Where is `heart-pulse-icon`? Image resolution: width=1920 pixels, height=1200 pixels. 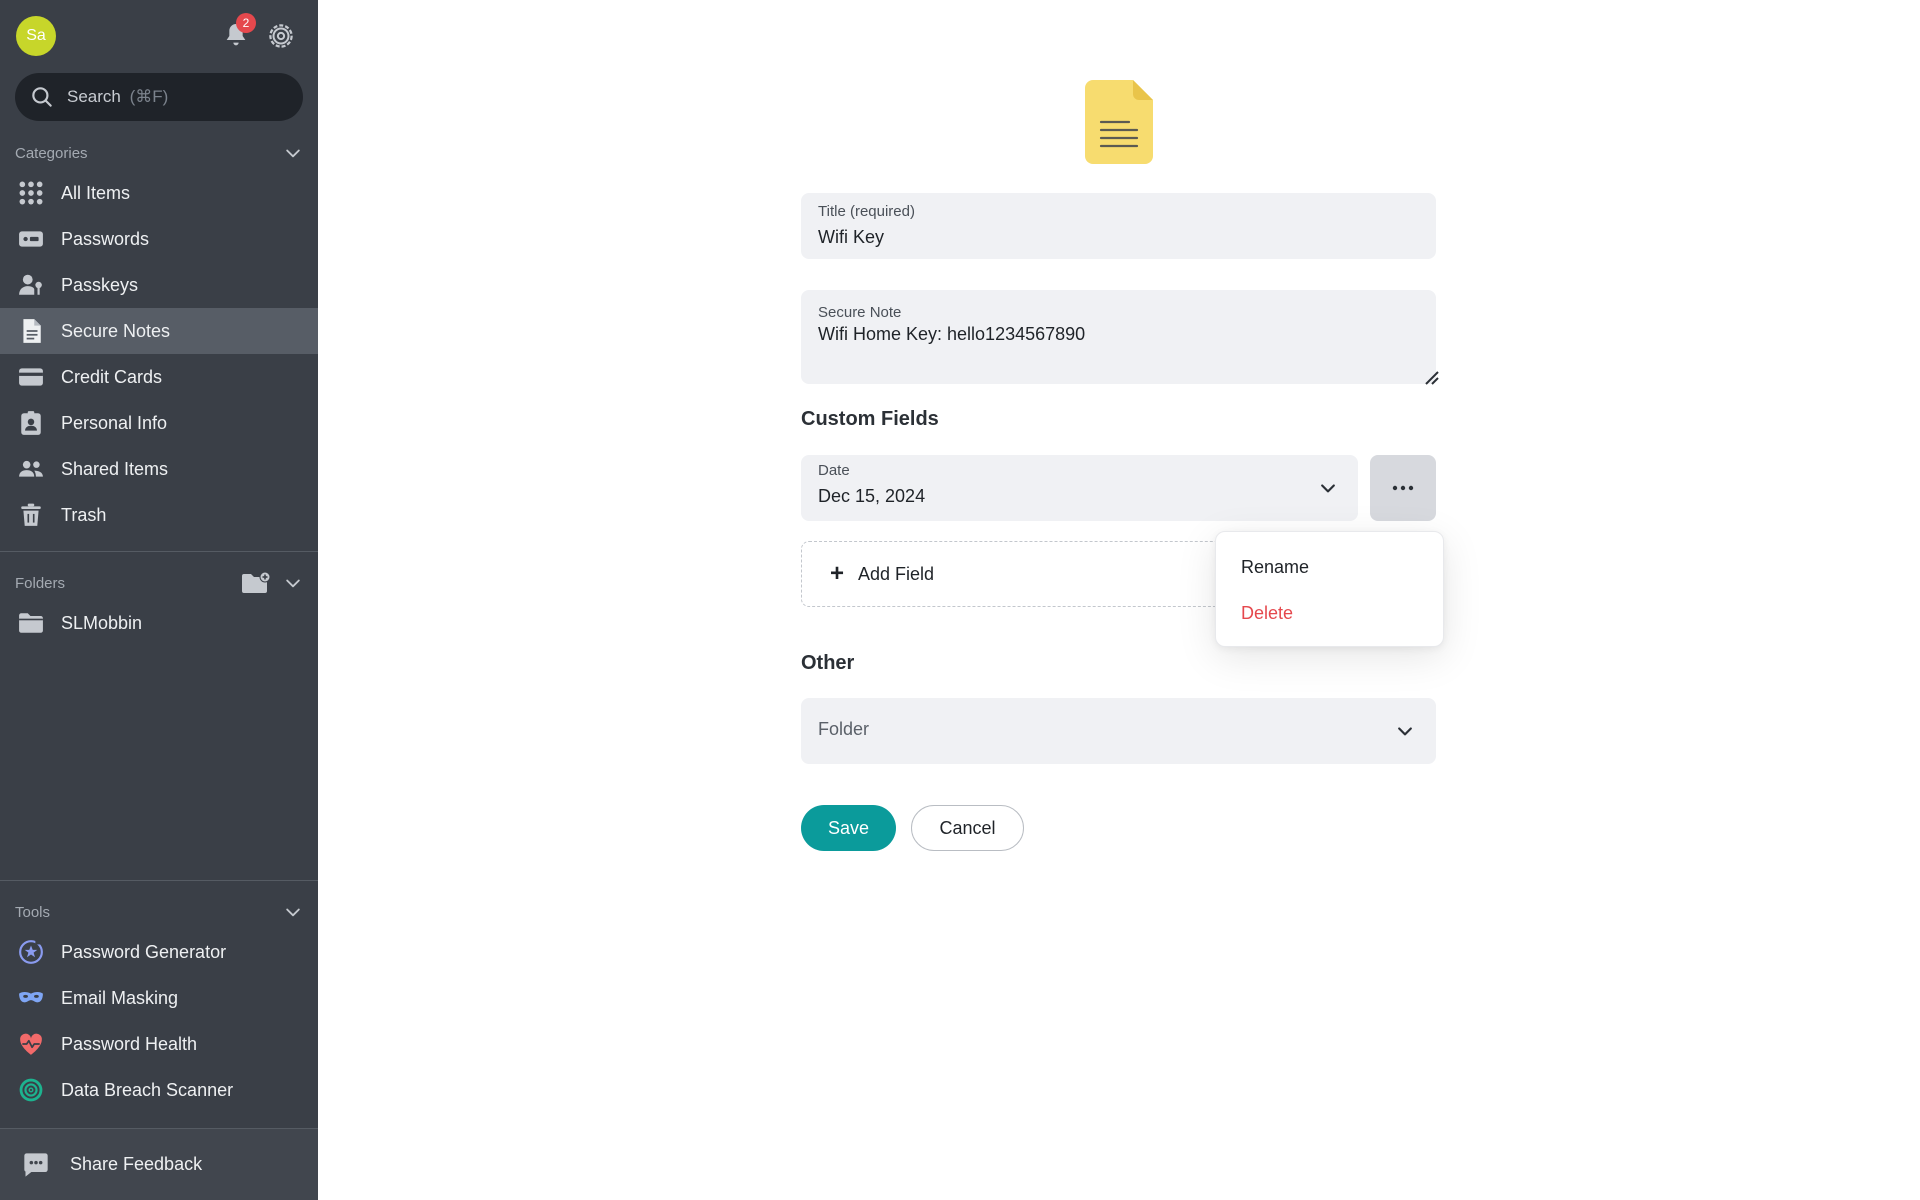
heart-pulse-icon is located at coordinates (31, 1044).